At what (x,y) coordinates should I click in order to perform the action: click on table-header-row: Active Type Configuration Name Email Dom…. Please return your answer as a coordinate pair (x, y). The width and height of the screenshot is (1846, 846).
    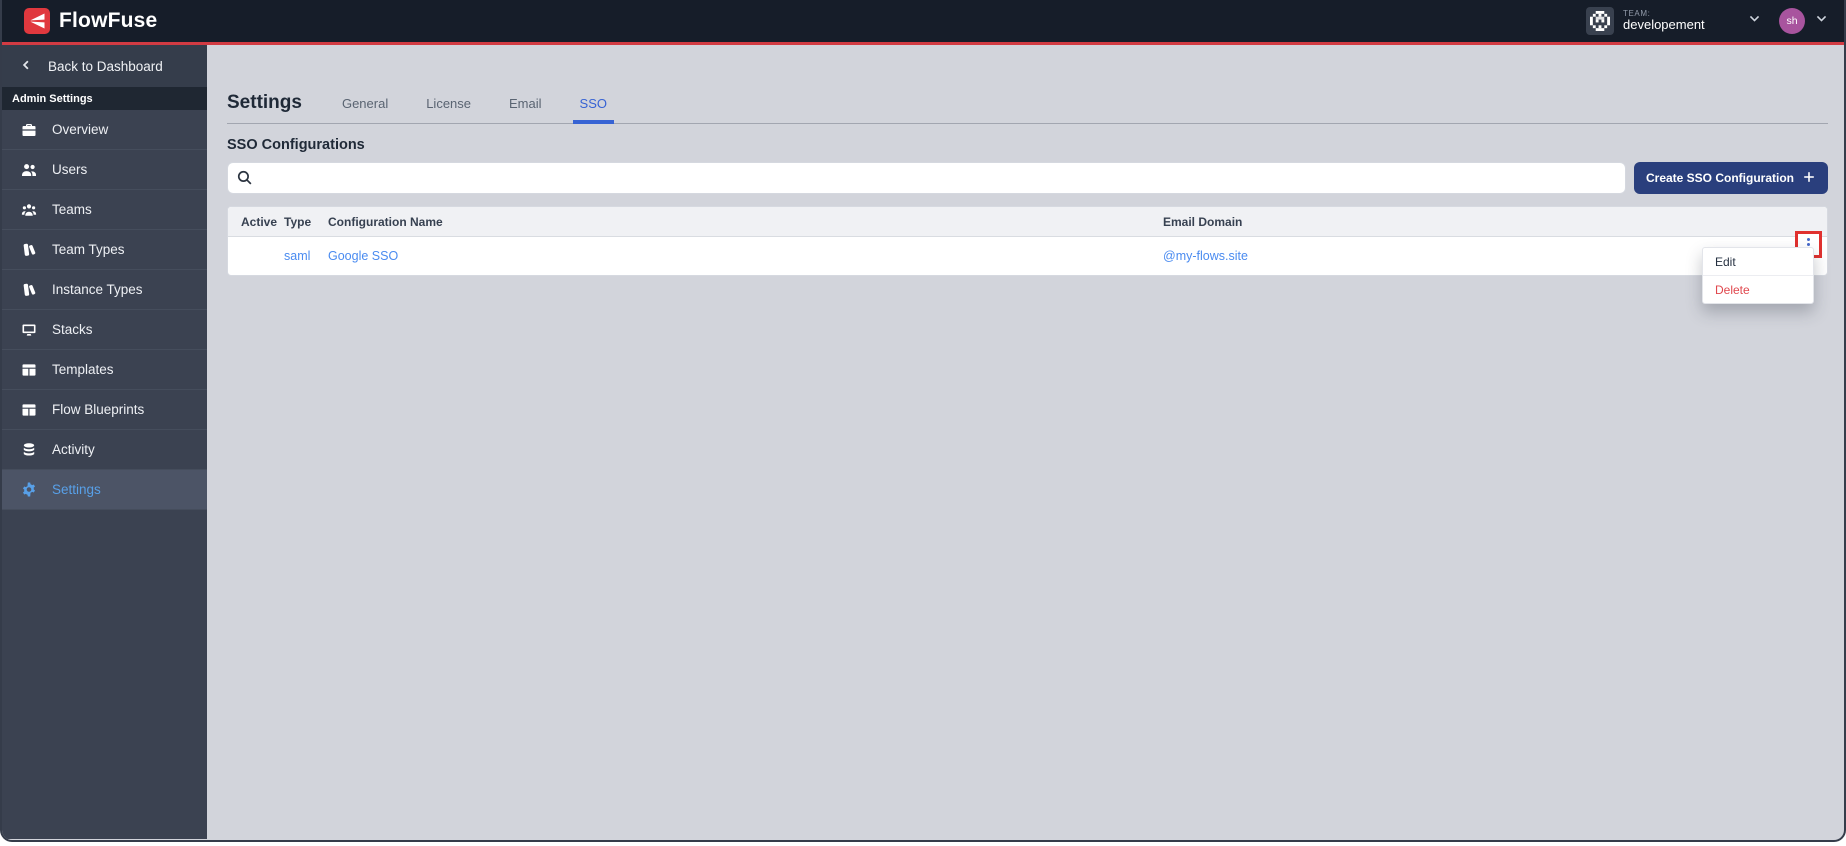
    Looking at the image, I should click on (1027, 222).